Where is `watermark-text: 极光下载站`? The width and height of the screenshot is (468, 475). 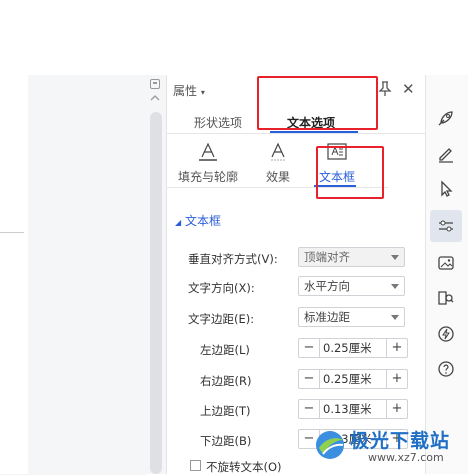
watermark-text: 极光下载站 is located at coordinates (400, 441).